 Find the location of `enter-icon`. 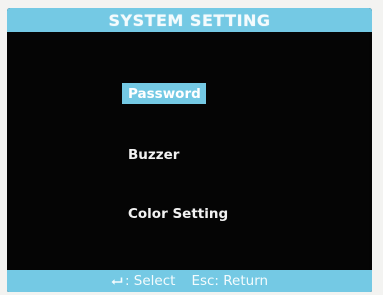

enter-icon is located at coordinates (117, 281).